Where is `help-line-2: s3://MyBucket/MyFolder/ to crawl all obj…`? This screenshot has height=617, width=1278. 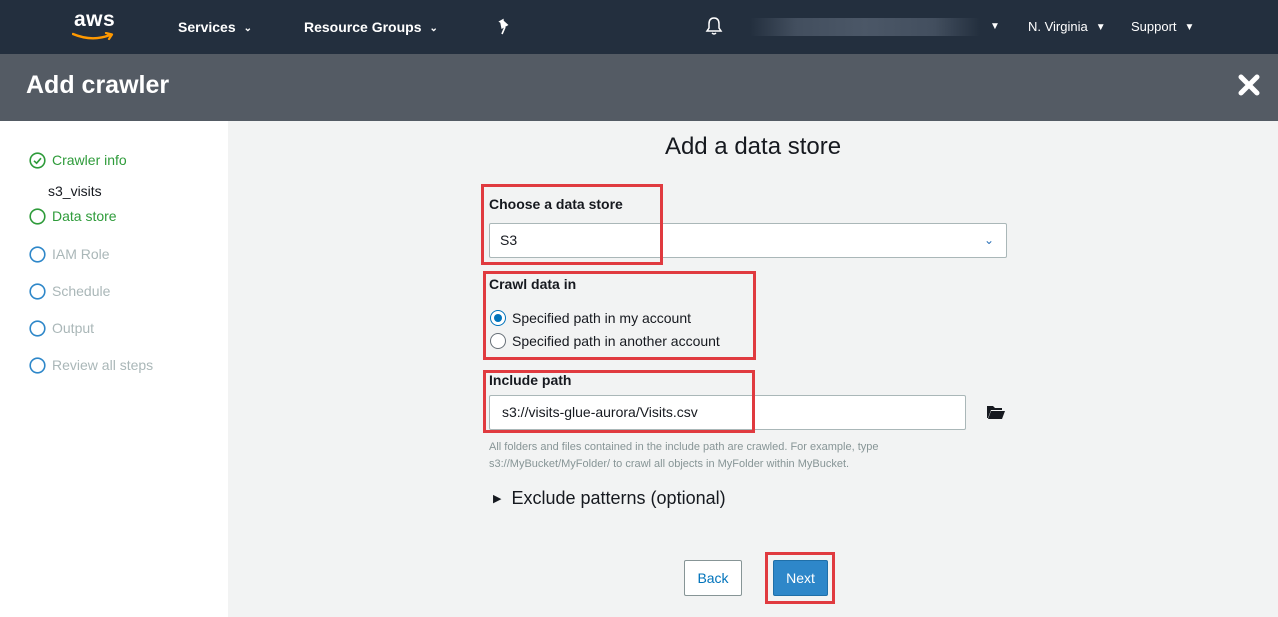
help-line-2: s3://MyBucket/MyFolder/ to crawl all obj… is located at coordinates (669, 464).